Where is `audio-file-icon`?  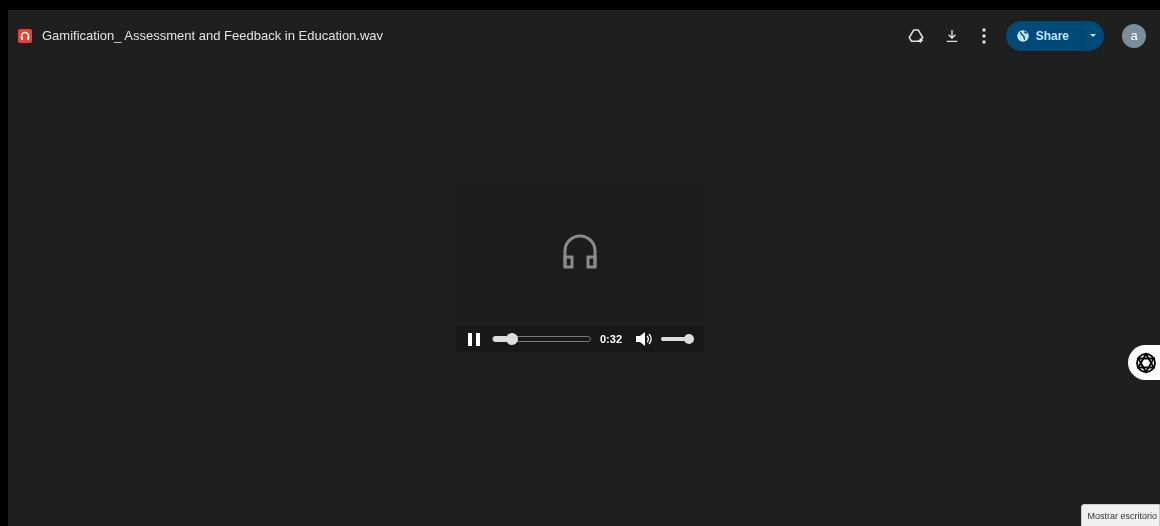
audio-file-icon is located at coordinates (25, 36).